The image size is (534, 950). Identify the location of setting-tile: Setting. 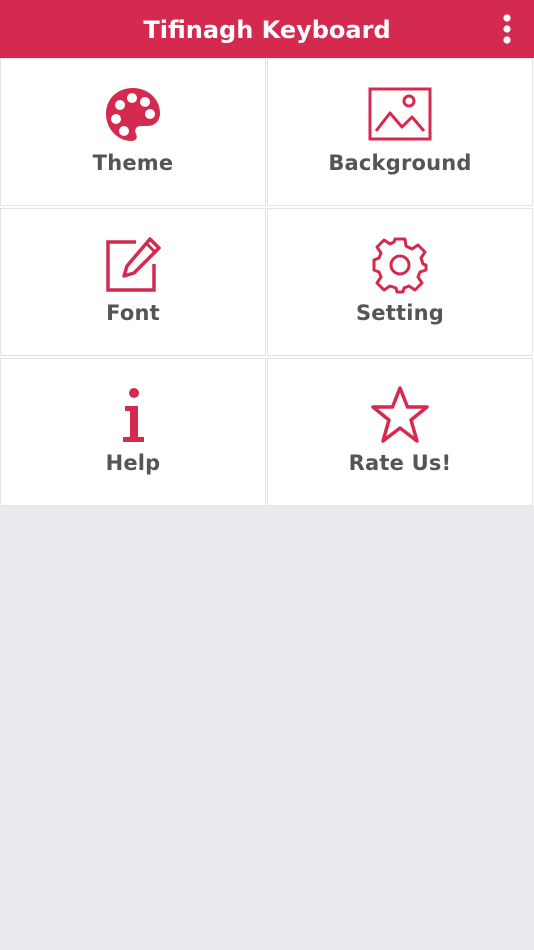
(400, 282).